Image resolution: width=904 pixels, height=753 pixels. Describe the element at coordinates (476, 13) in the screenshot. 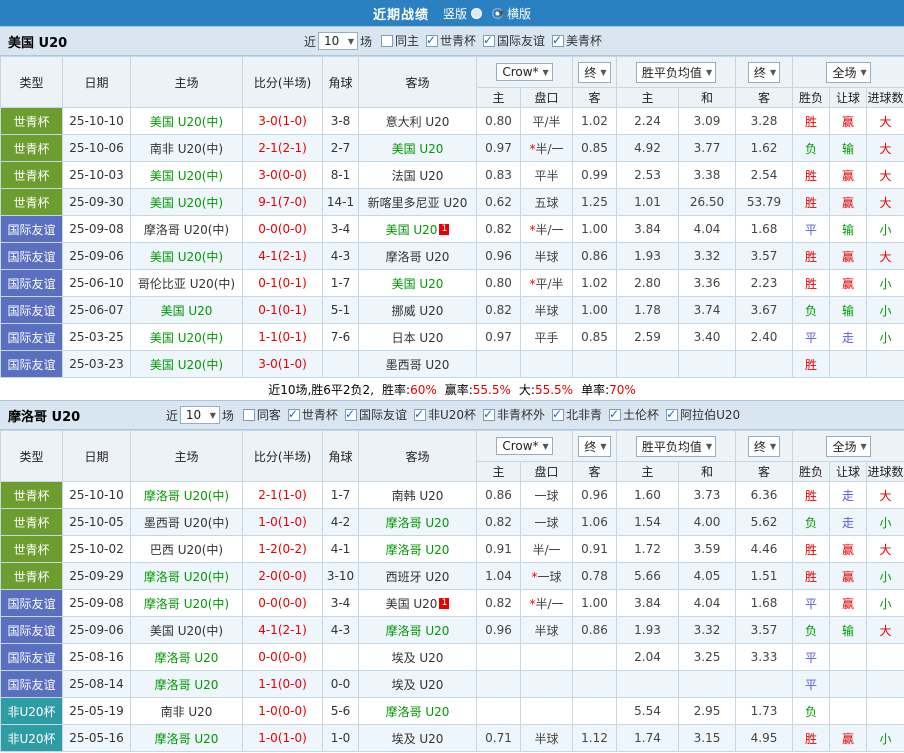

I see `radio-unselected-icon` at that location.